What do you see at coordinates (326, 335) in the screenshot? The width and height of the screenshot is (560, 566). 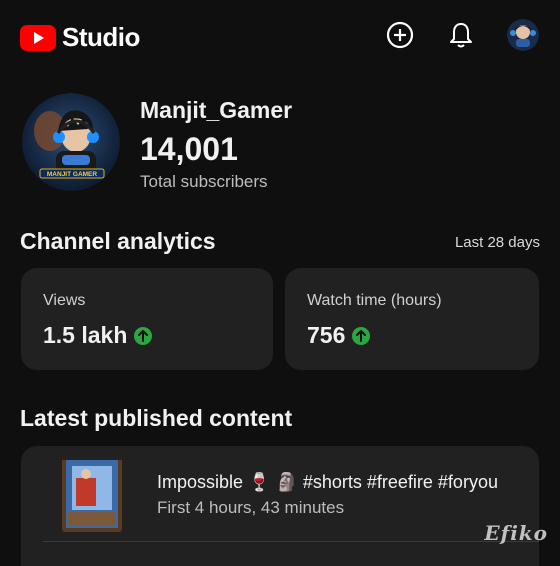 I see `watch-time-value: 756` at bounding box center [326, 335].